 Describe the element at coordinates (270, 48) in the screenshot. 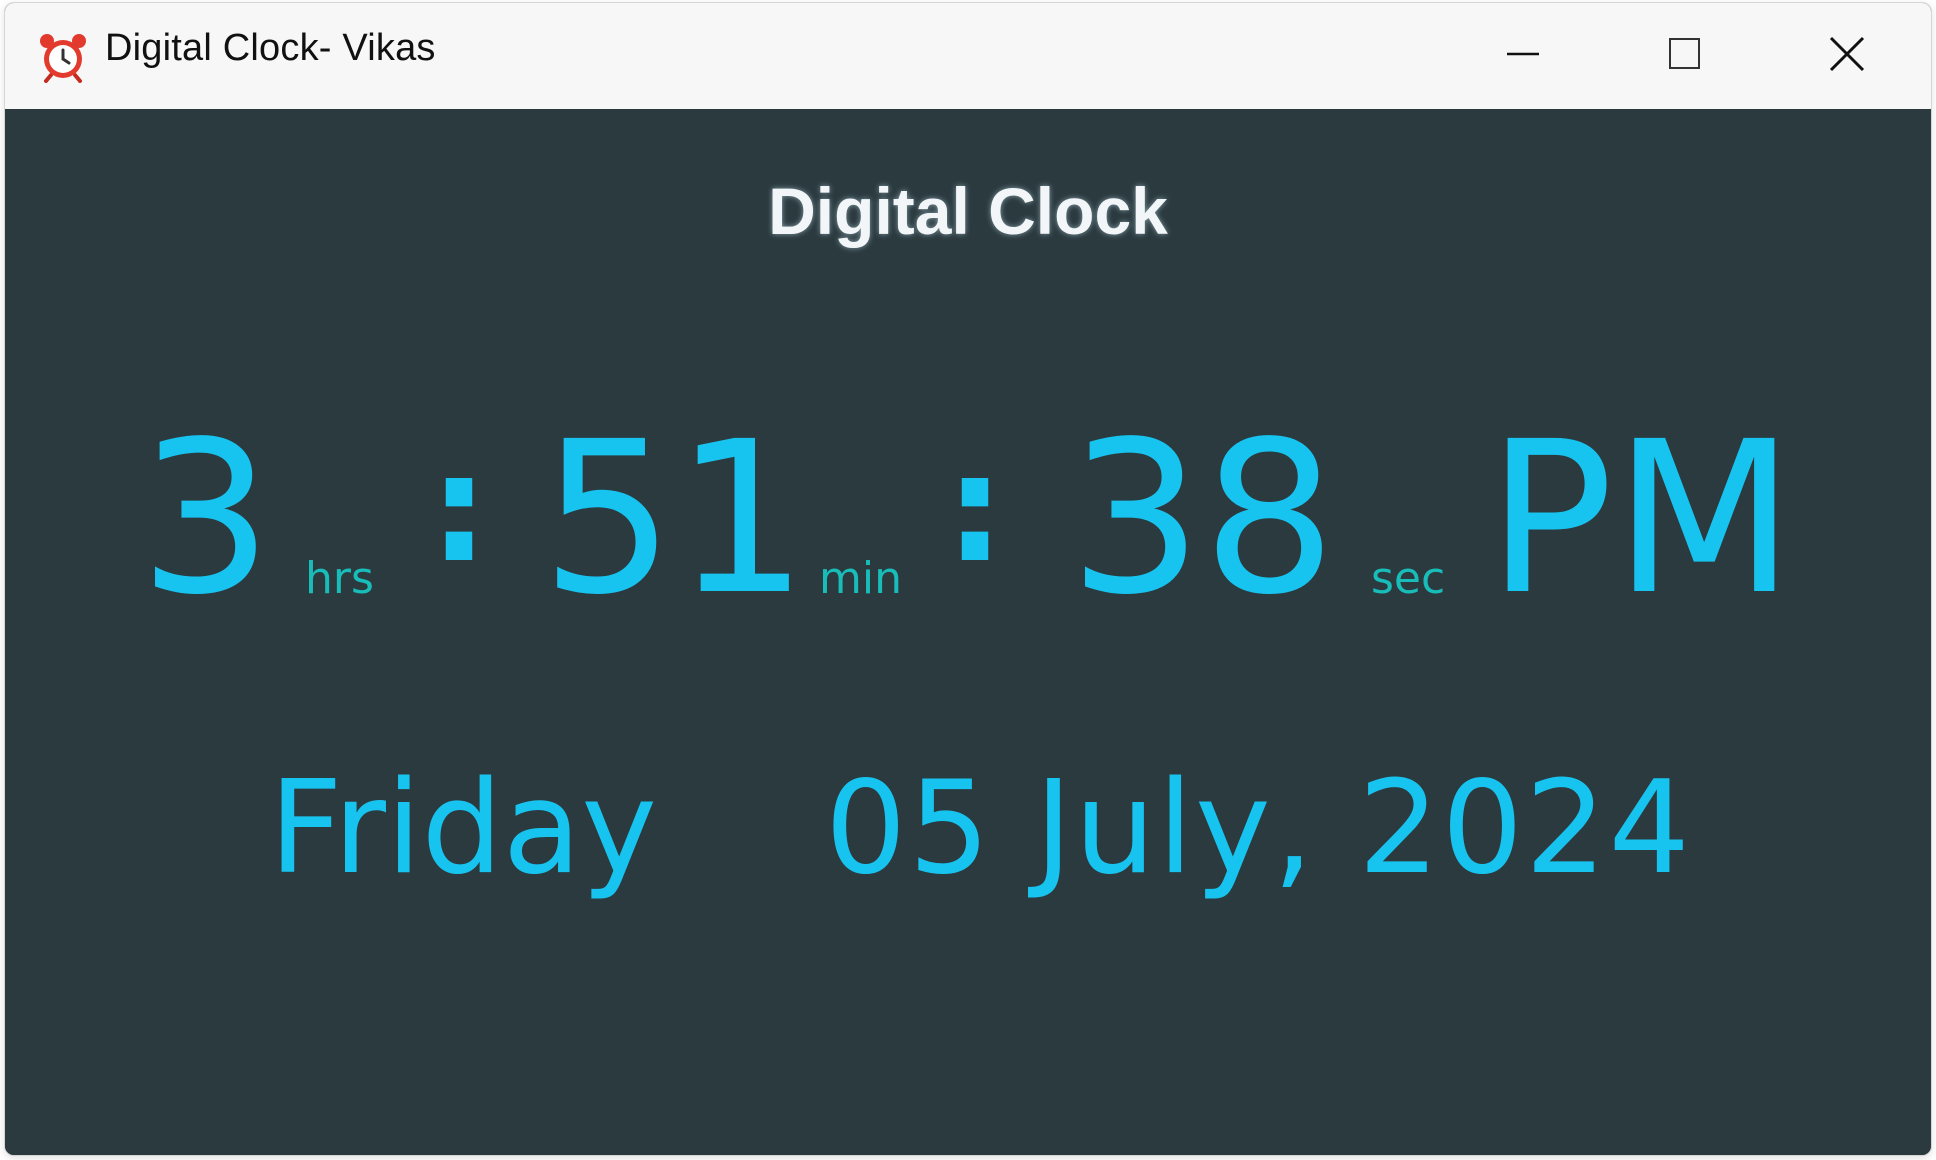

I see `window-title: Digital Clock- Vikas` at that location.